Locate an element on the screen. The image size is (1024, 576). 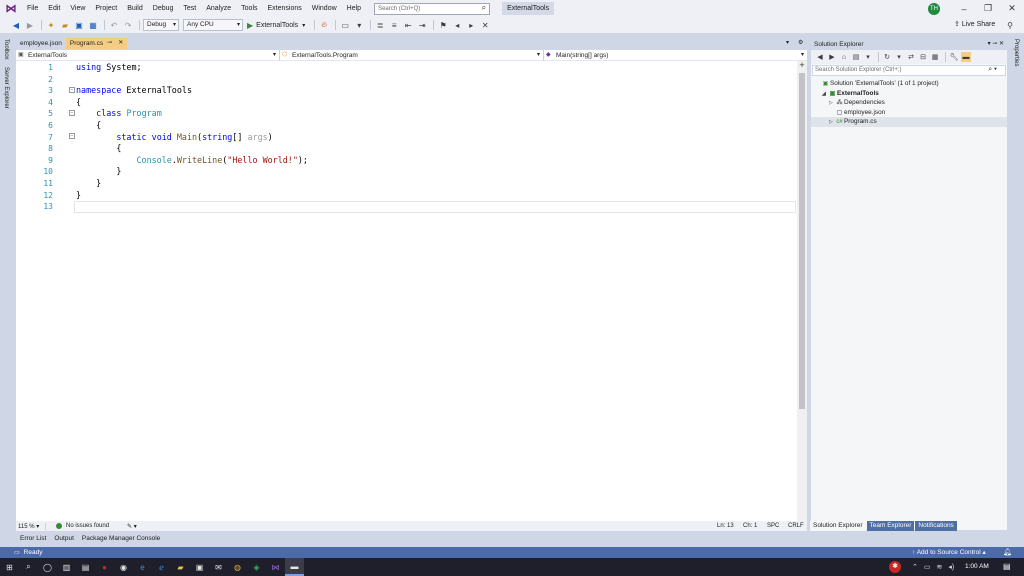
new-project-icon: ✦ is located at coordinates (51, 25).